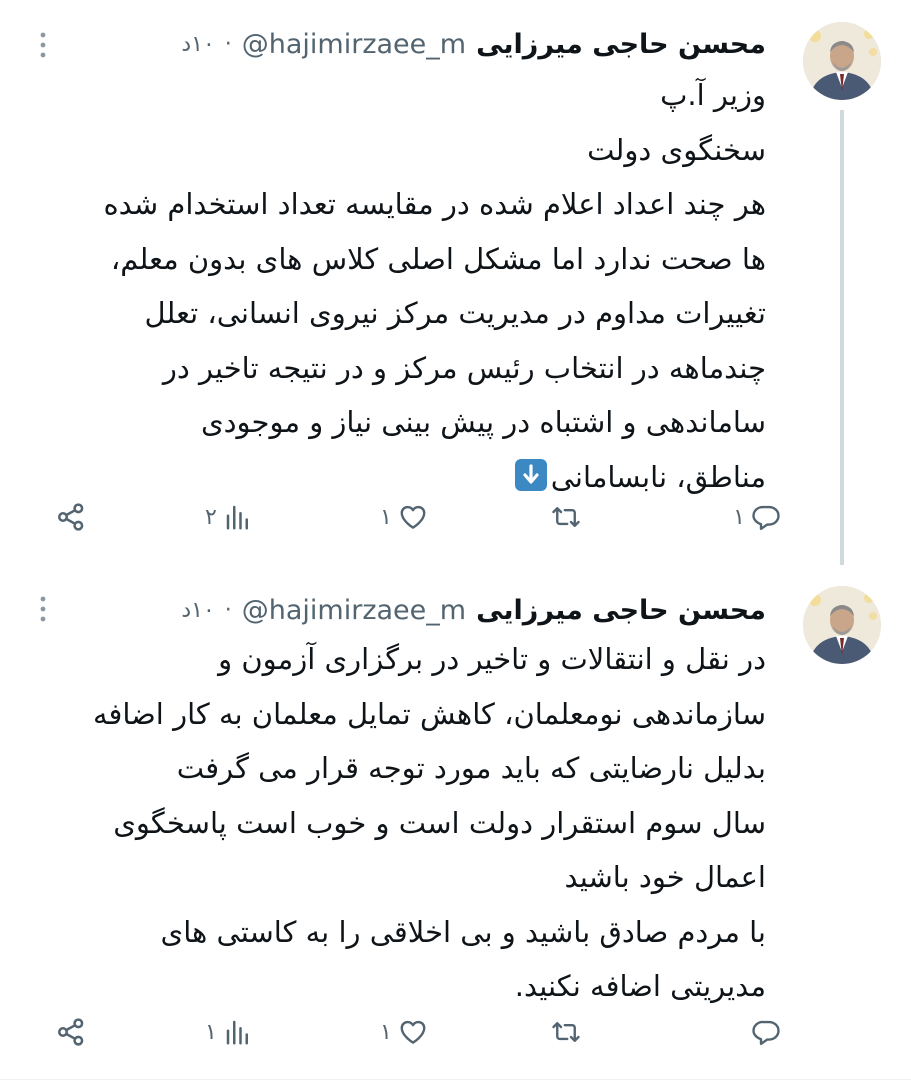  I want to click on tweet-text-line: سخنگوی دولت, so click(676, 149).